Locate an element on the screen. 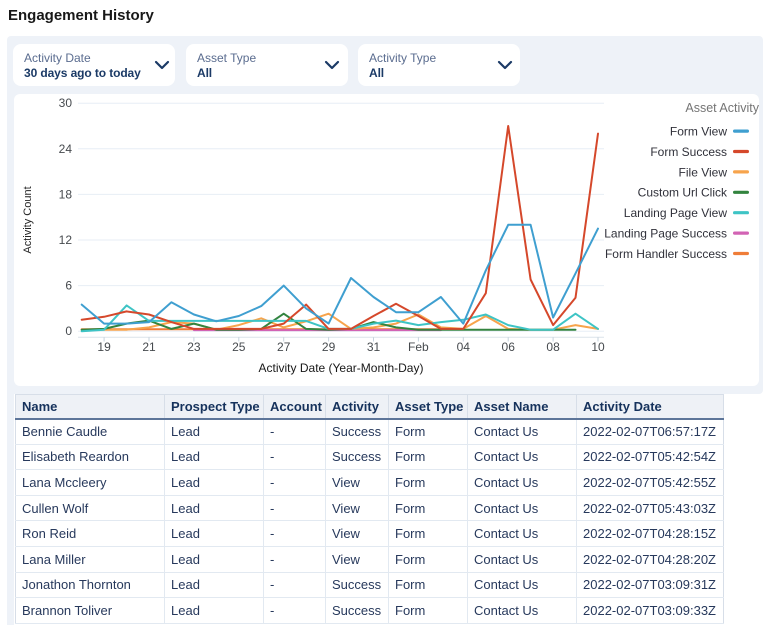  svg-text: Feb is located at coordinates (418, 347).